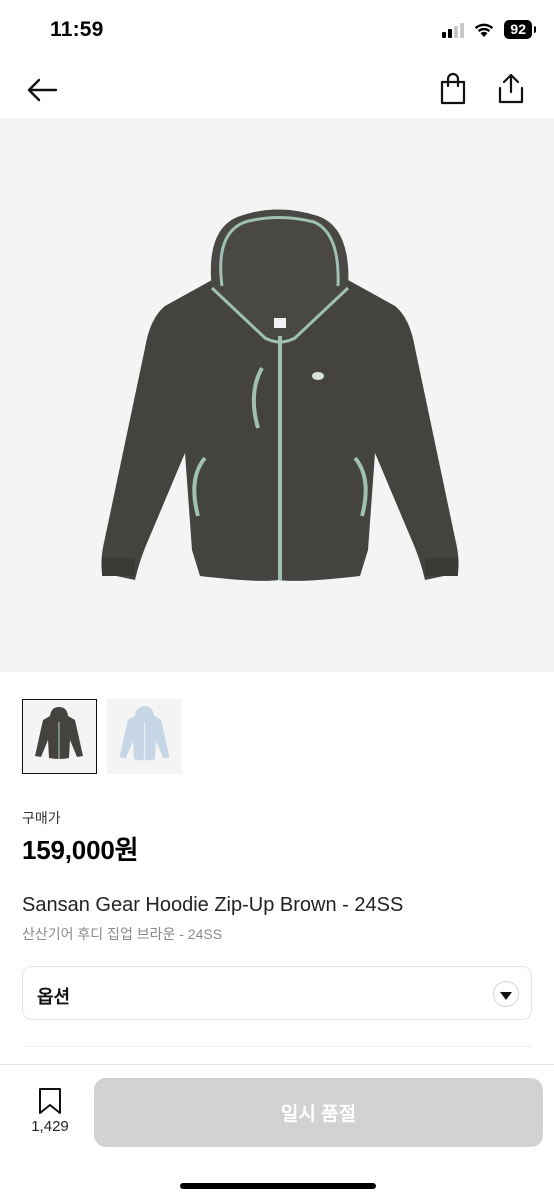  What do you see at coordinates (80, 850) in the screenshot?
I see `product-price: 159,000원` at bounding box center [80, 850].